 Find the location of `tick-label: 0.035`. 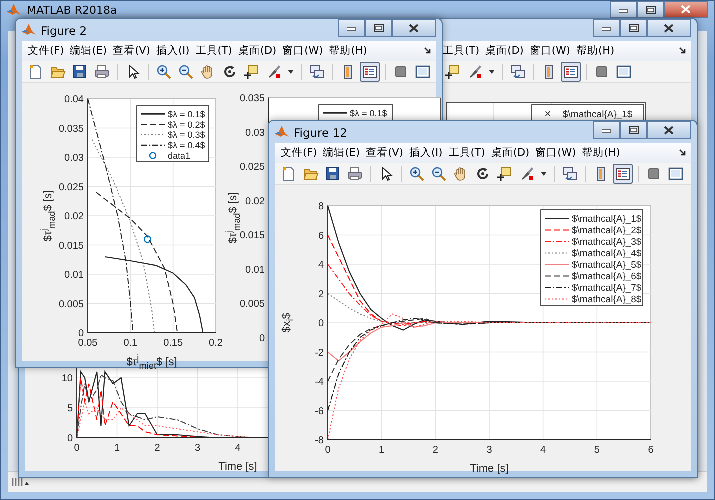

tick-label: 0.035 is located at coordinates (71, 129).